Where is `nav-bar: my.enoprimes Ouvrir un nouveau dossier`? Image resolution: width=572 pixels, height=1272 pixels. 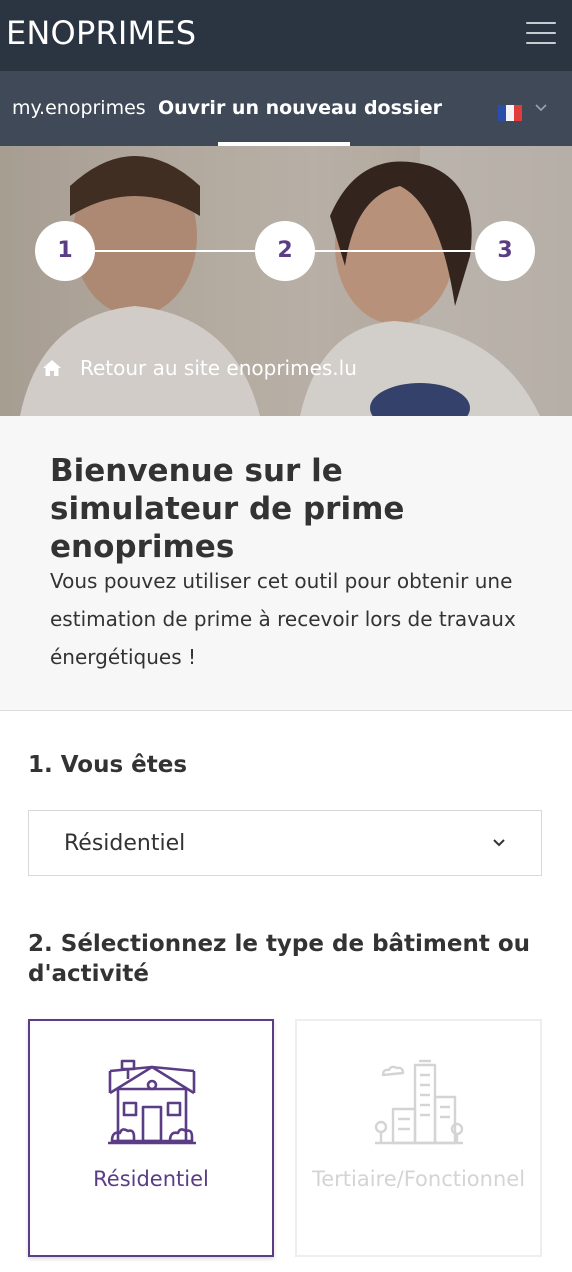
nav-bar: my.enoprimes Ouvrir un nouveau dossier is located at coordinates (286, 108).